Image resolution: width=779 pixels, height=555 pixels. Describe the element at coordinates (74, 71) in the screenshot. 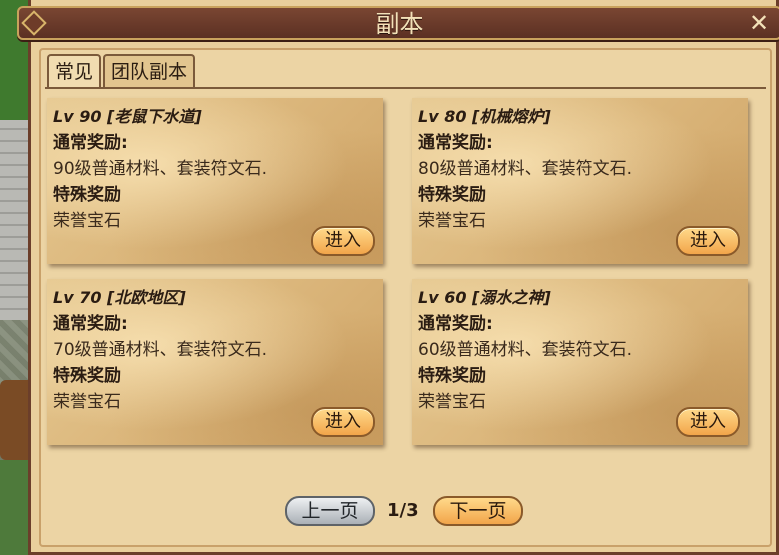

I see `tab-common: 常见` at that location.